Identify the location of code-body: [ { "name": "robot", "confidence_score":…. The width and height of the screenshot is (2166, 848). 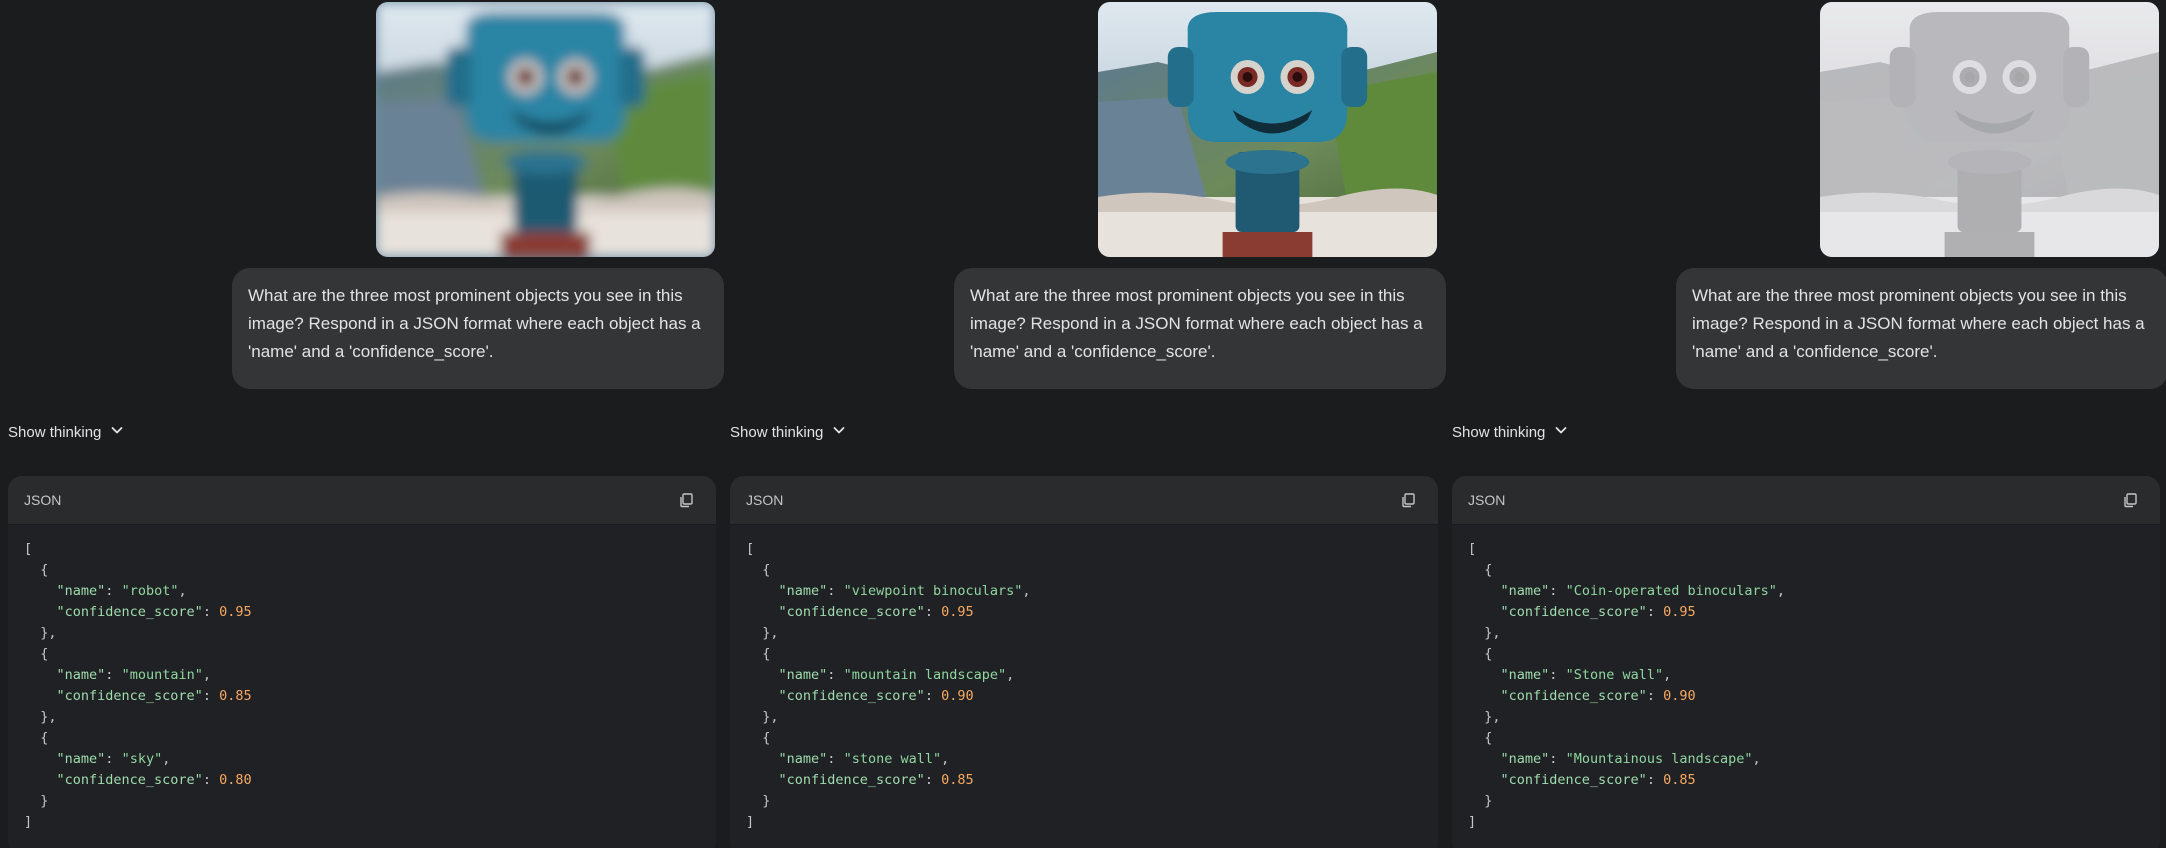
(362, 686).